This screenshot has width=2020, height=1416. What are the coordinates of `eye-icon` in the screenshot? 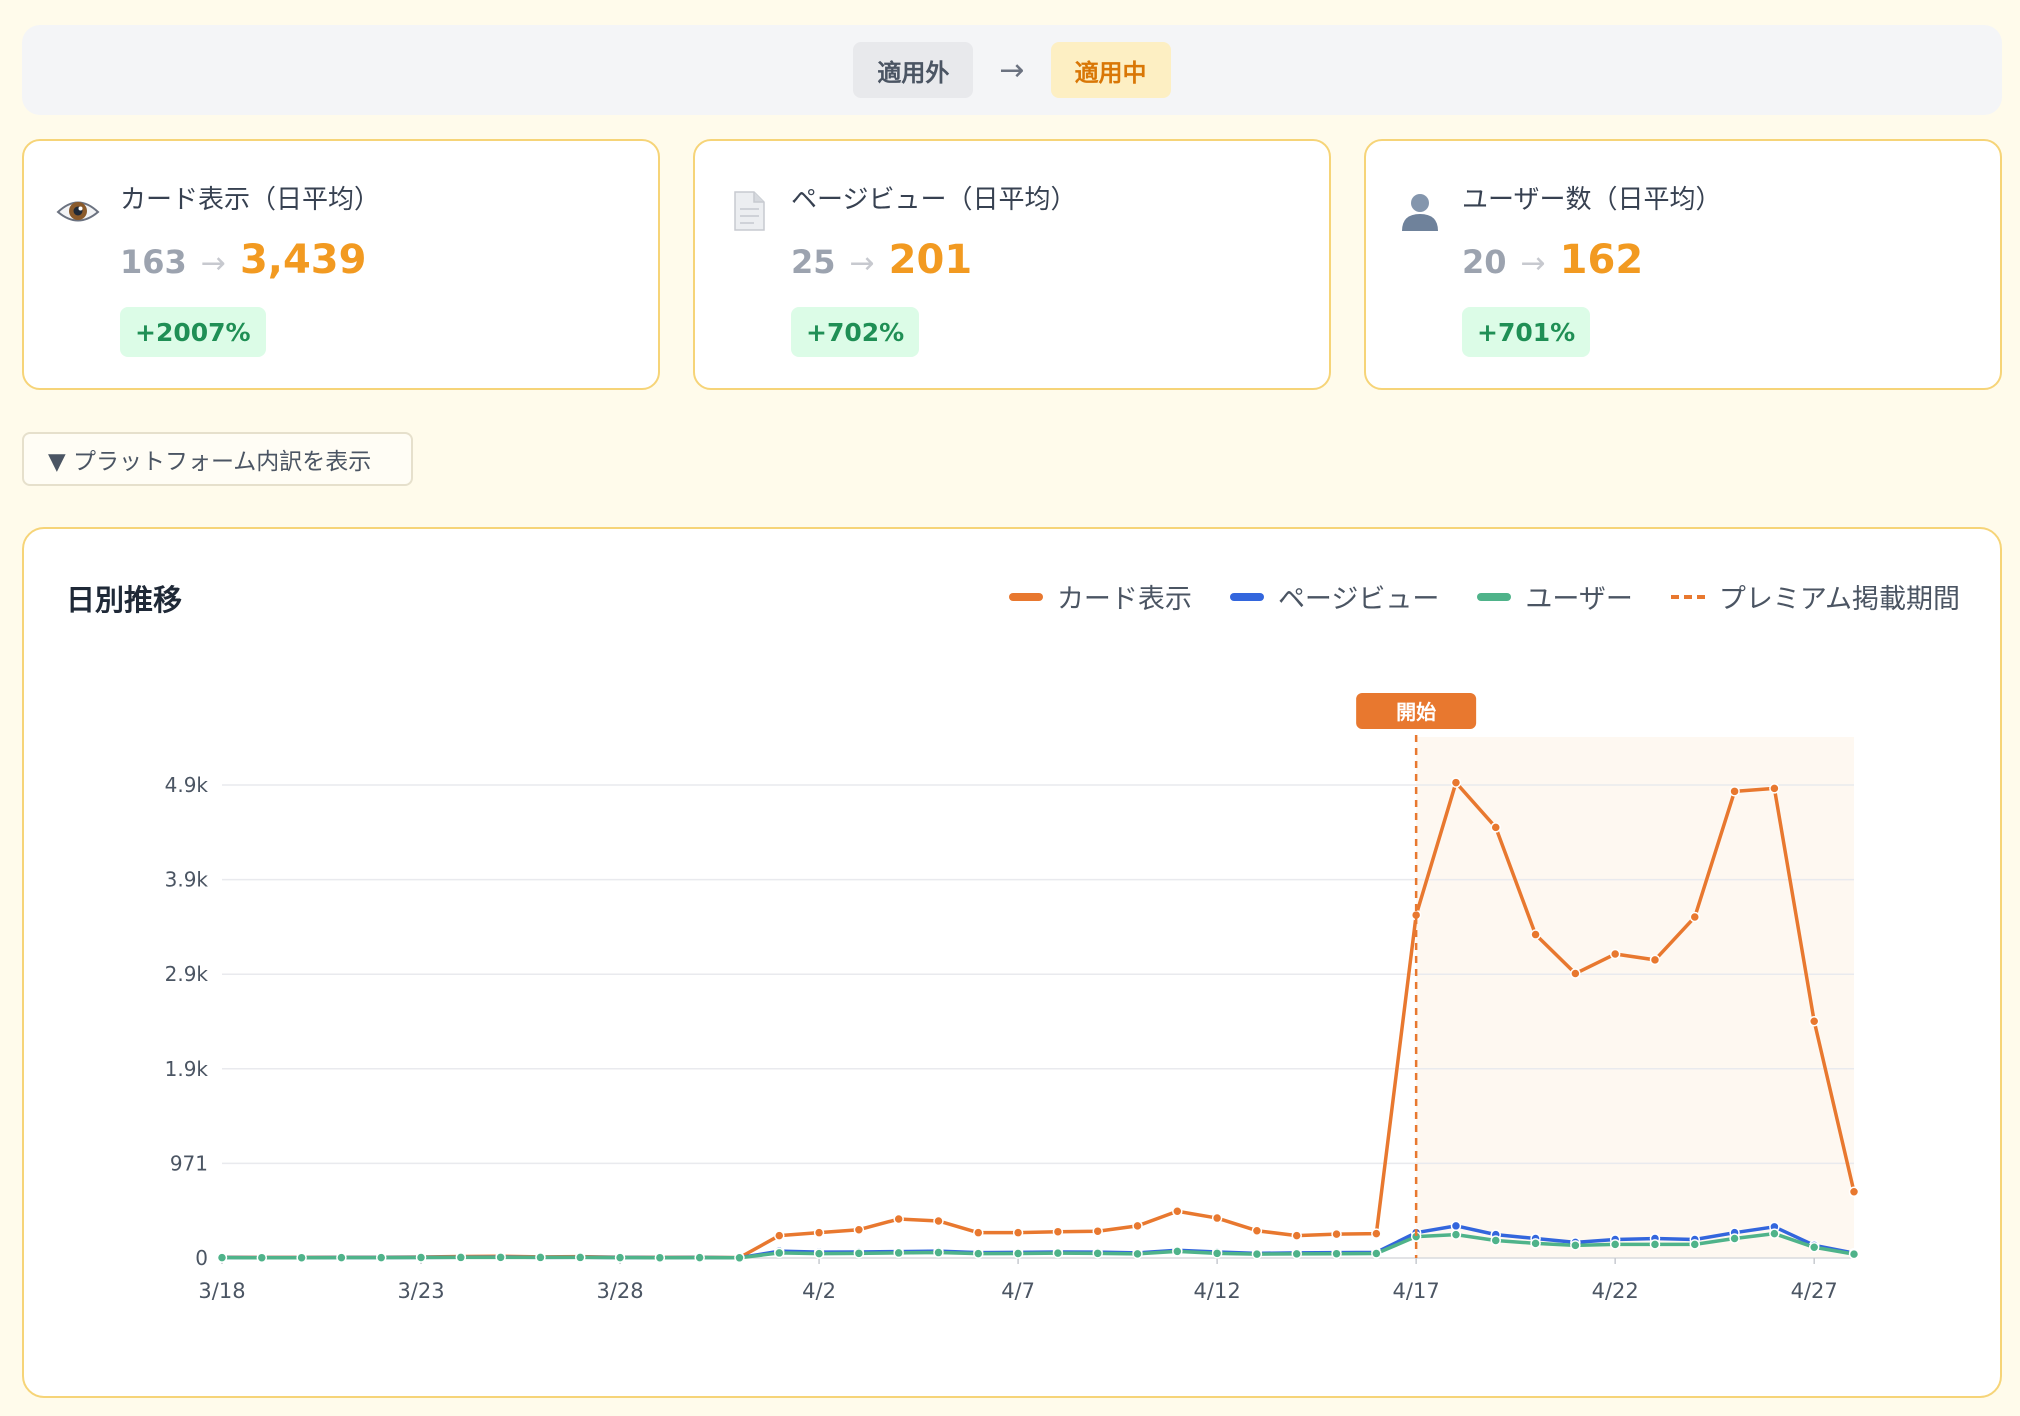 It's located at (78, 211).